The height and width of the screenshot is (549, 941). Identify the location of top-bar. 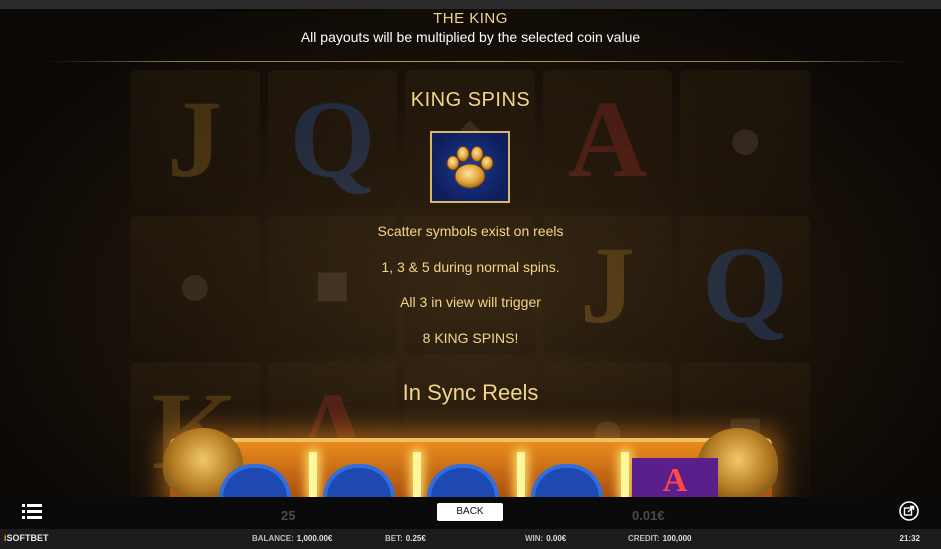
(470, 4).